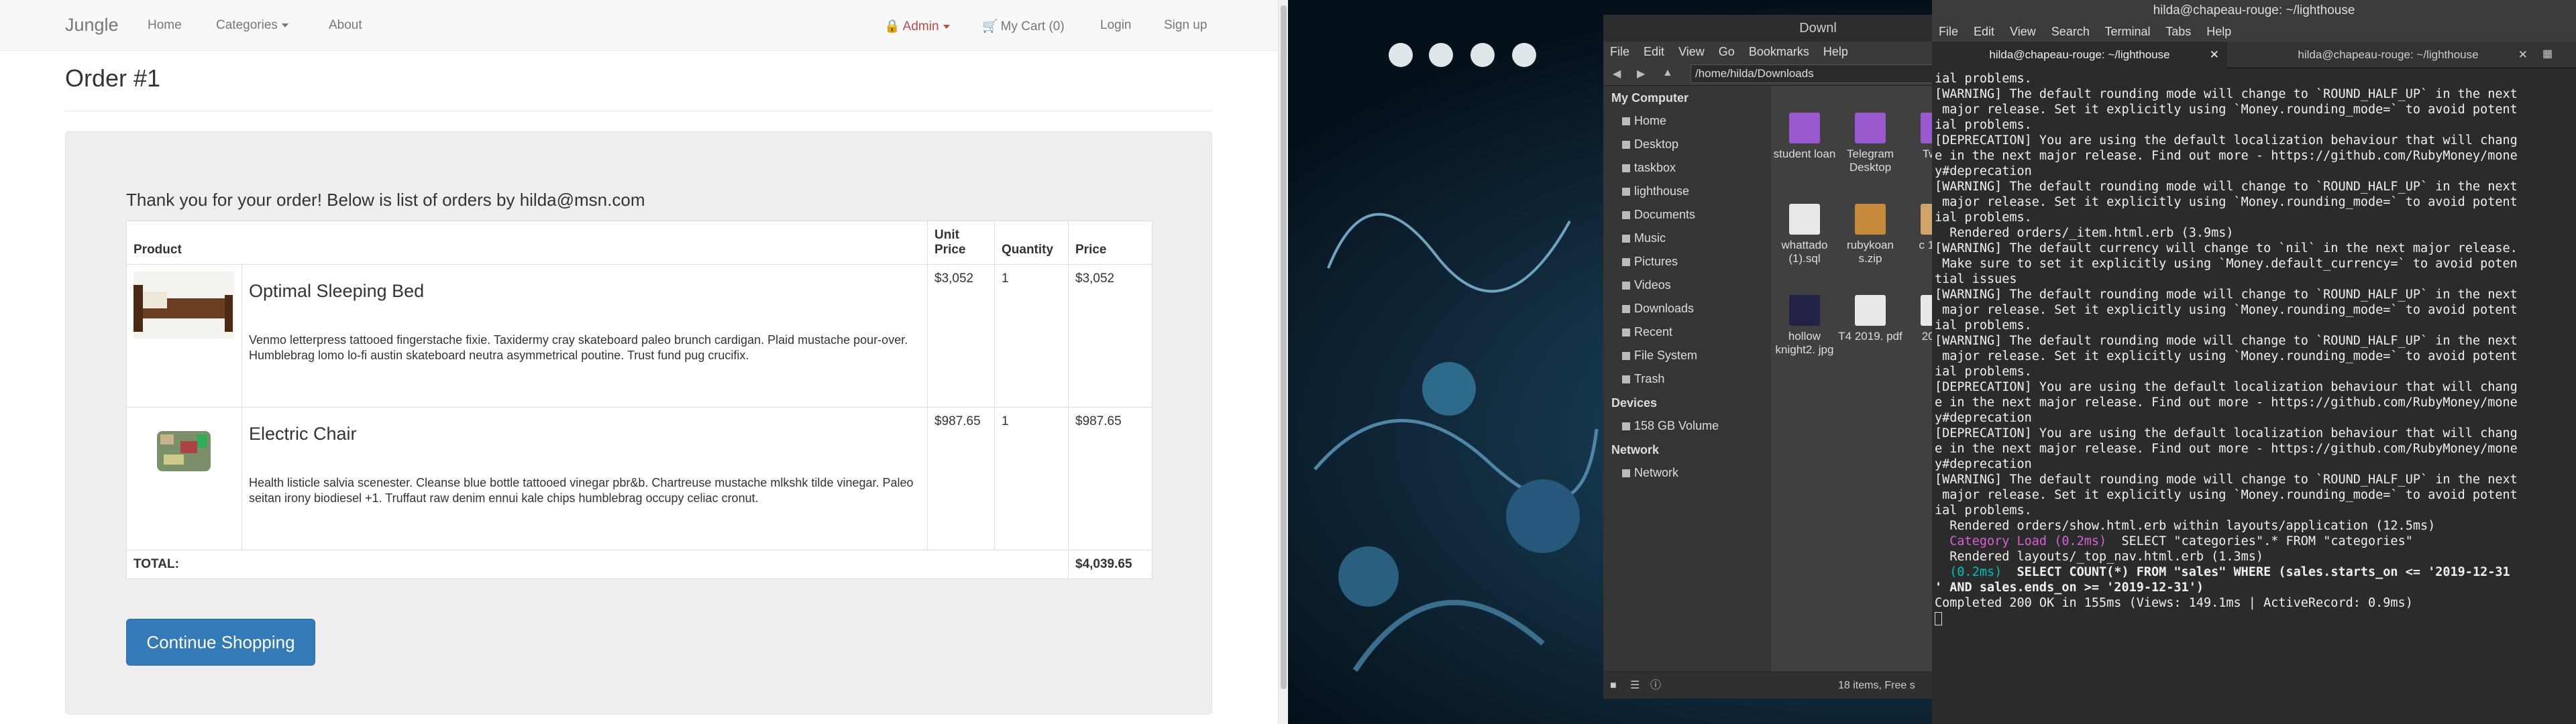  Describe the element at coordinates (1687, 215) in the screenshot. I see `sidebar-item-documents: Documents` at that location.